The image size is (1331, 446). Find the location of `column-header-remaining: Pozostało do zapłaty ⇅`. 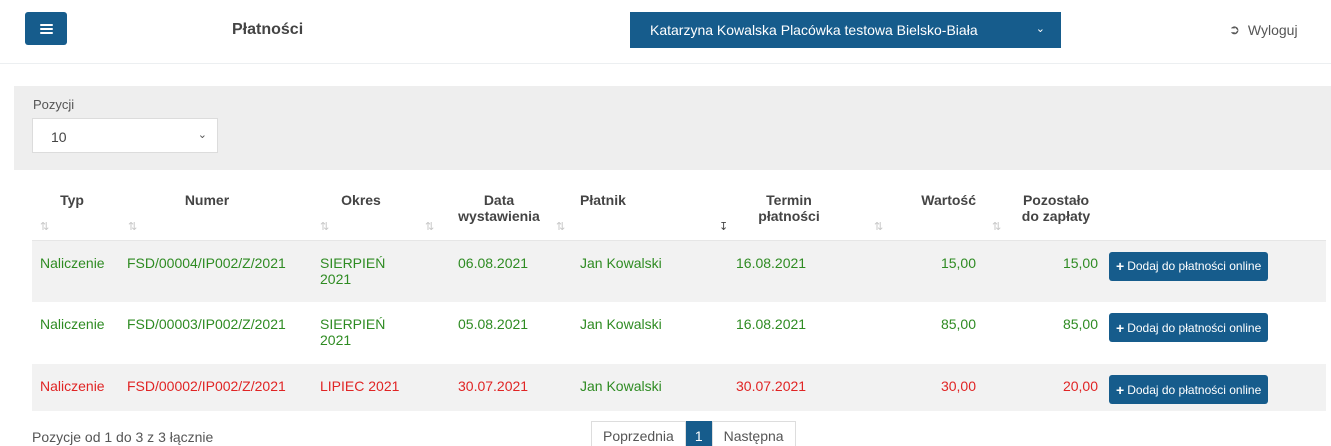

column-header-remaining: Pozostało do zapłaty ⇅ is located at coordinates (1043, 213).